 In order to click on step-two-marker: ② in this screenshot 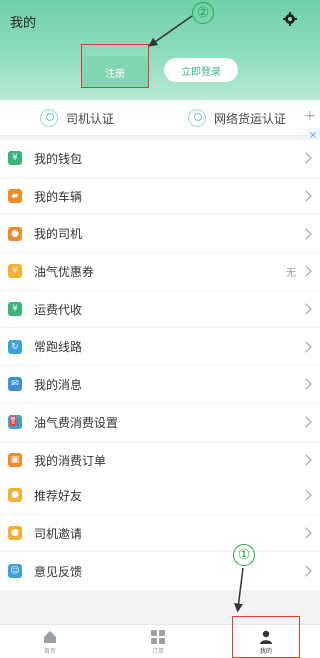, I will do `click(203, 13)`.